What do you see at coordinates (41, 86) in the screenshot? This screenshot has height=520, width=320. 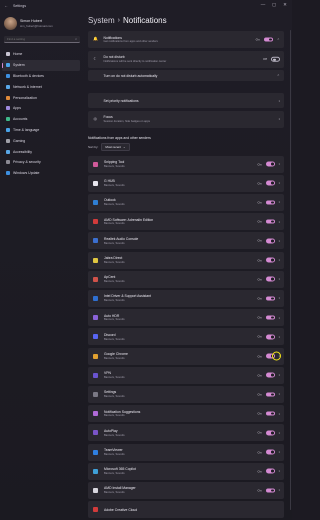 I see `sidebar-item-network-internet: Network & internet` at bounding box center [41, 86].